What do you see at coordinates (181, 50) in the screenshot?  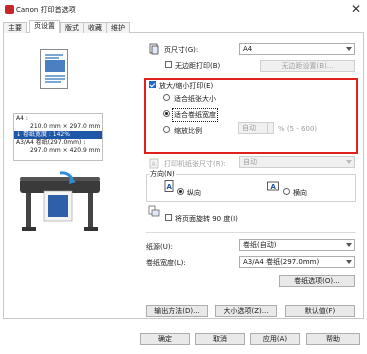 I see `page-size-label: 页尺寸(G):` at bounding box center [181, 50].